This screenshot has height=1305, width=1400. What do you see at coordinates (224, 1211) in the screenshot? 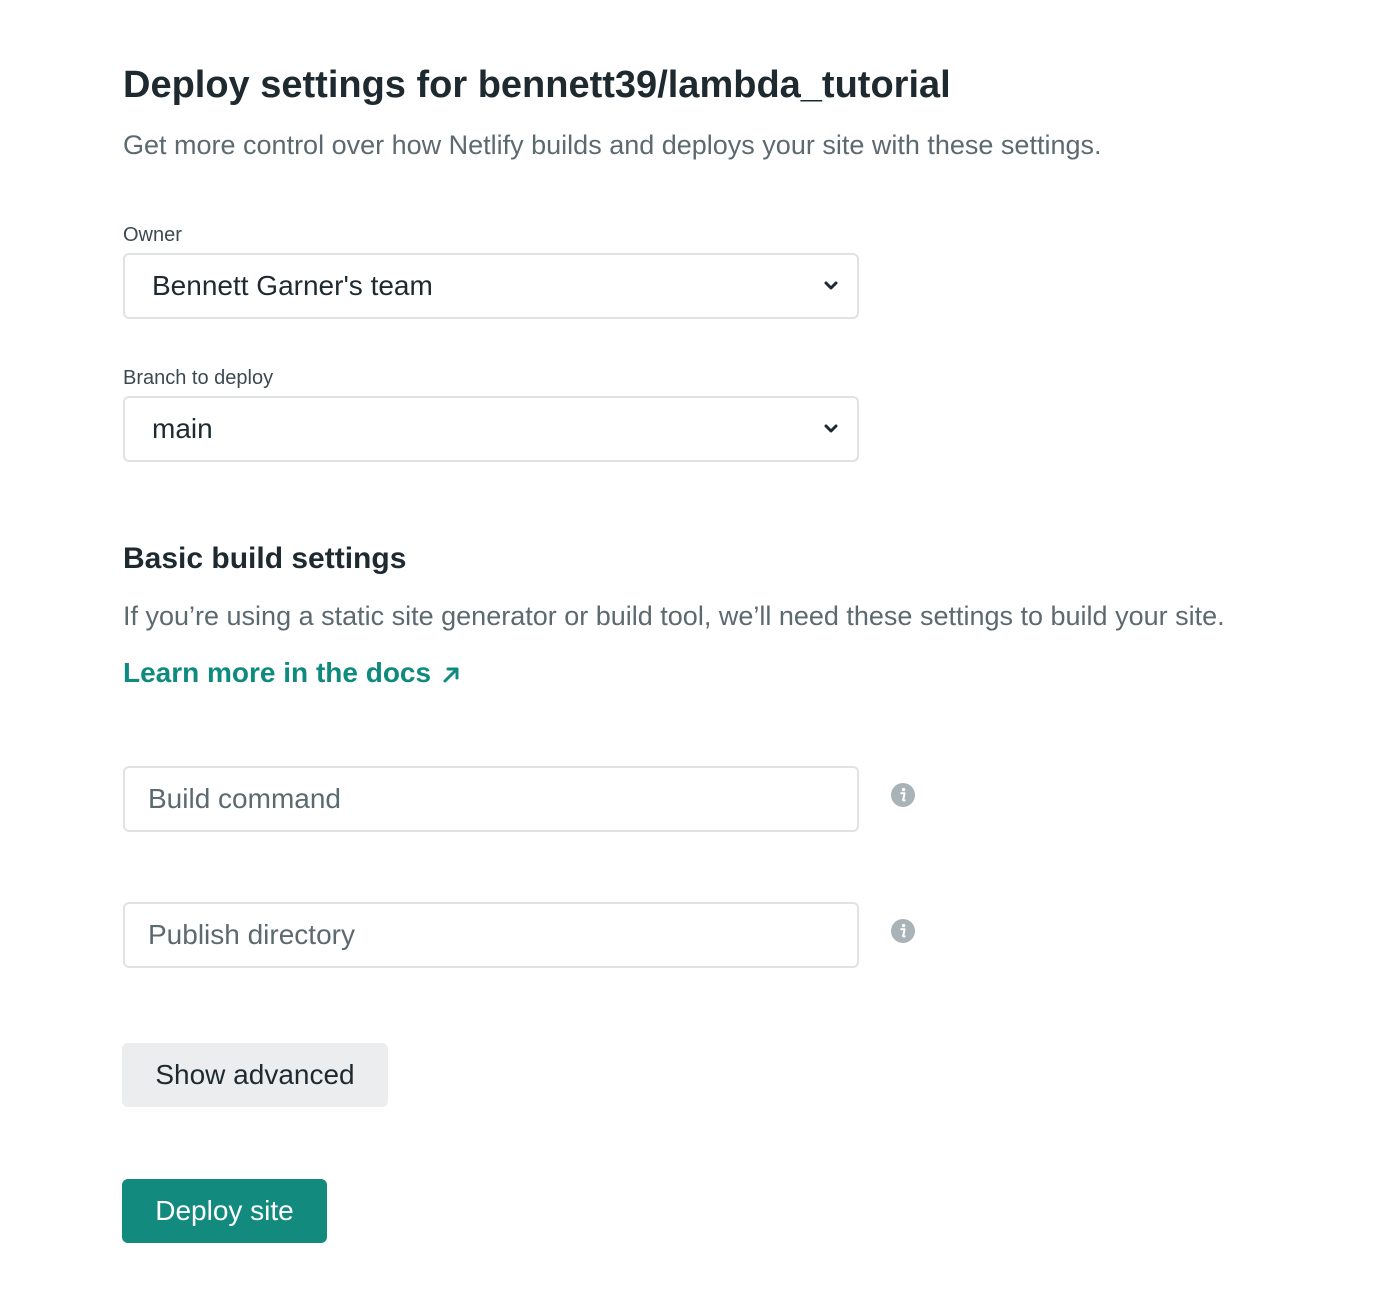
I see `deploy-site-button: Deploy site` at bounding box center [224, 1211].